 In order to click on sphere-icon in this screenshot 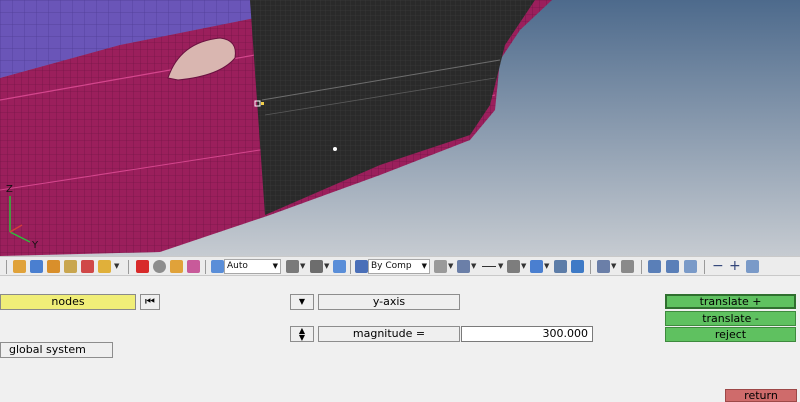, I will do `click(159, 266)`.